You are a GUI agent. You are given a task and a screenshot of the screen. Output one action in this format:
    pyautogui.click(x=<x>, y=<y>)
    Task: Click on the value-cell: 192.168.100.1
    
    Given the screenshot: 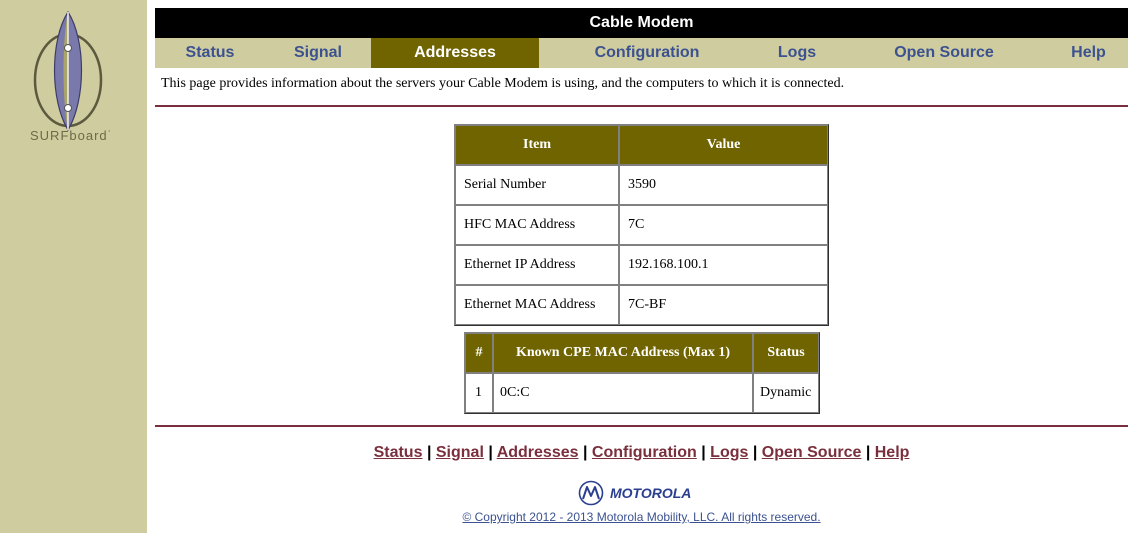 What is the action you would take?
    pyautogui.click(x=723, y=265)
    